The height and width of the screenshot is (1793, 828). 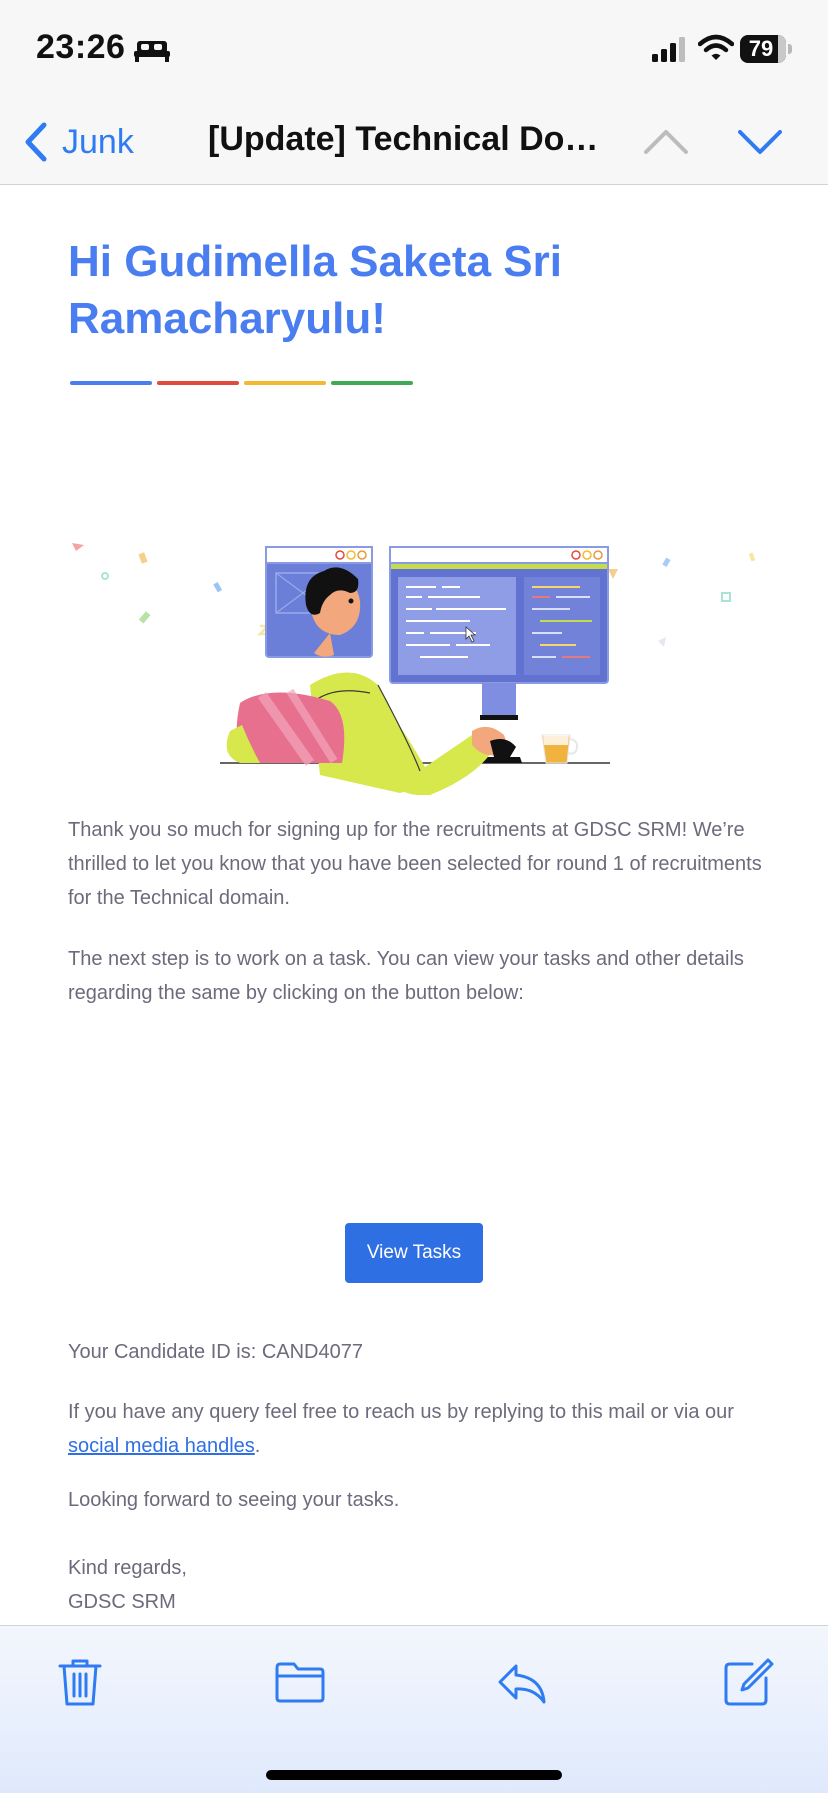 I want to click on battery-percent: 79, so click(x=761, y=48).